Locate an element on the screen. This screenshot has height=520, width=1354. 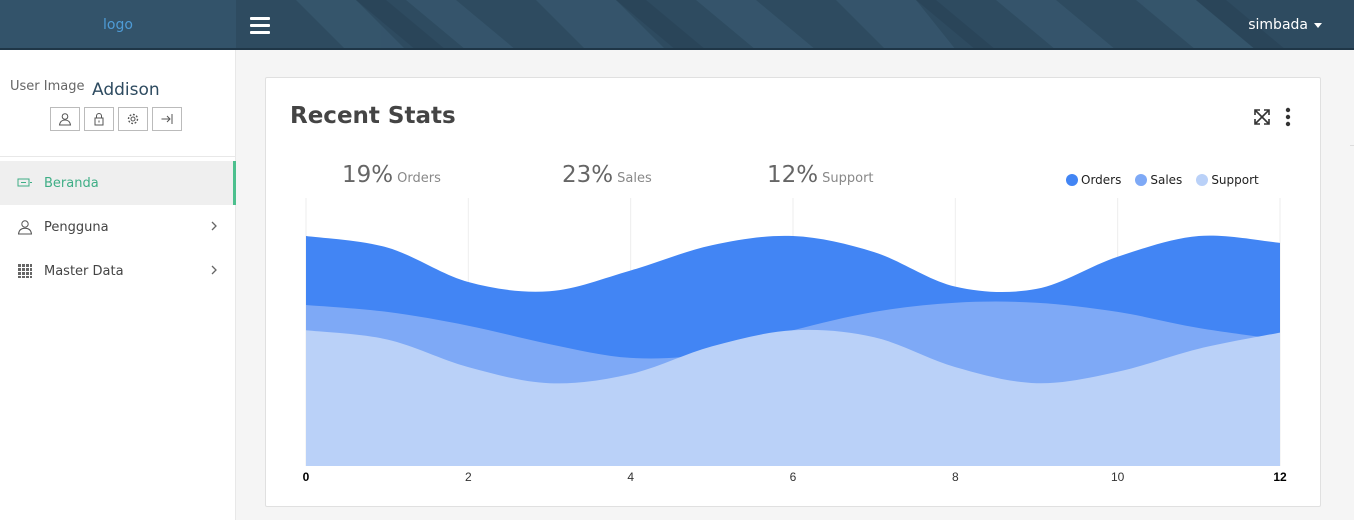
legend-item-support: Support is located at coordinates (1227, 180).